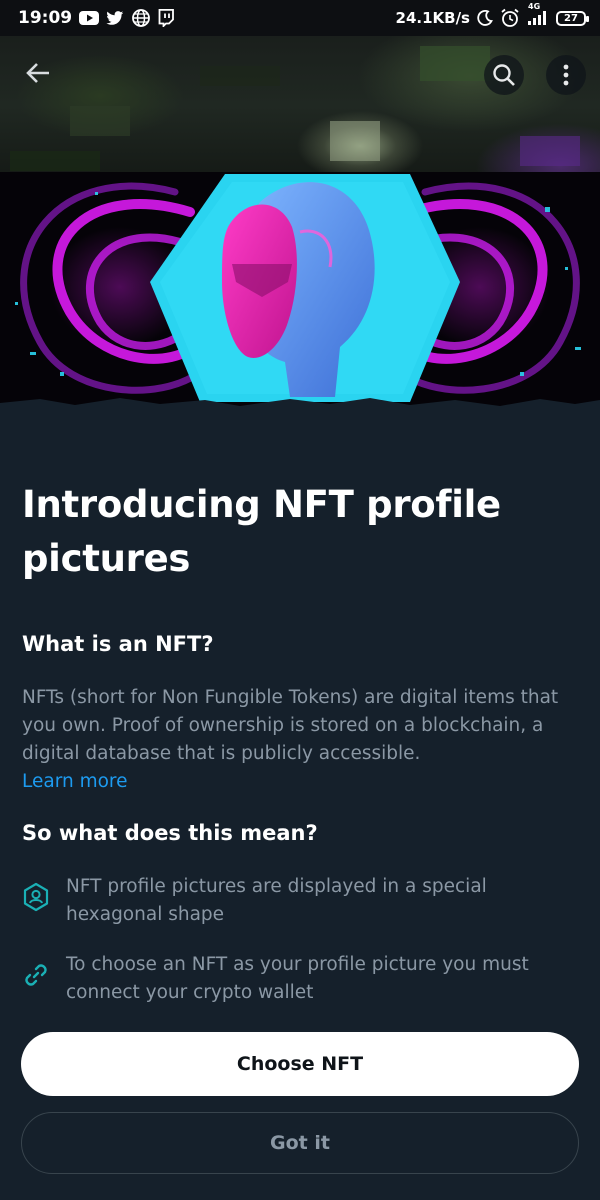 The height and width of the screenshot is (1200, 600). Describe the element at coordinates (538, 14) in the screenshot. I see `signal-icon: 4G` at that location.